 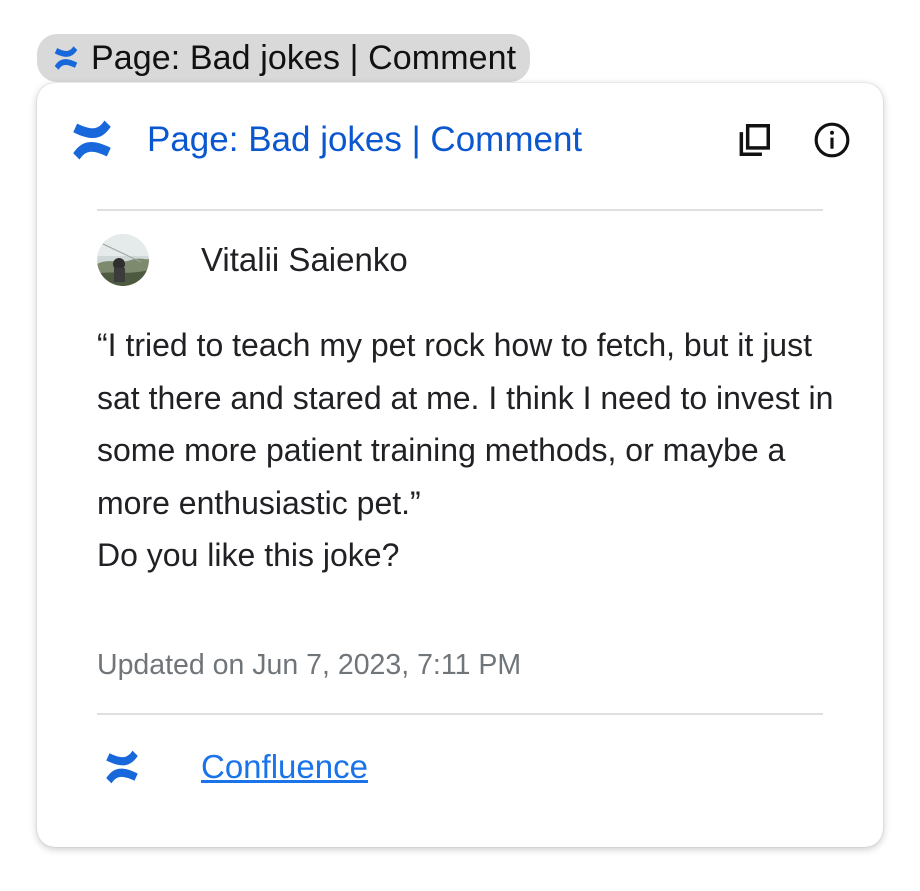 I want to click on footer-row: Confluence, so click(x=234, y=767).